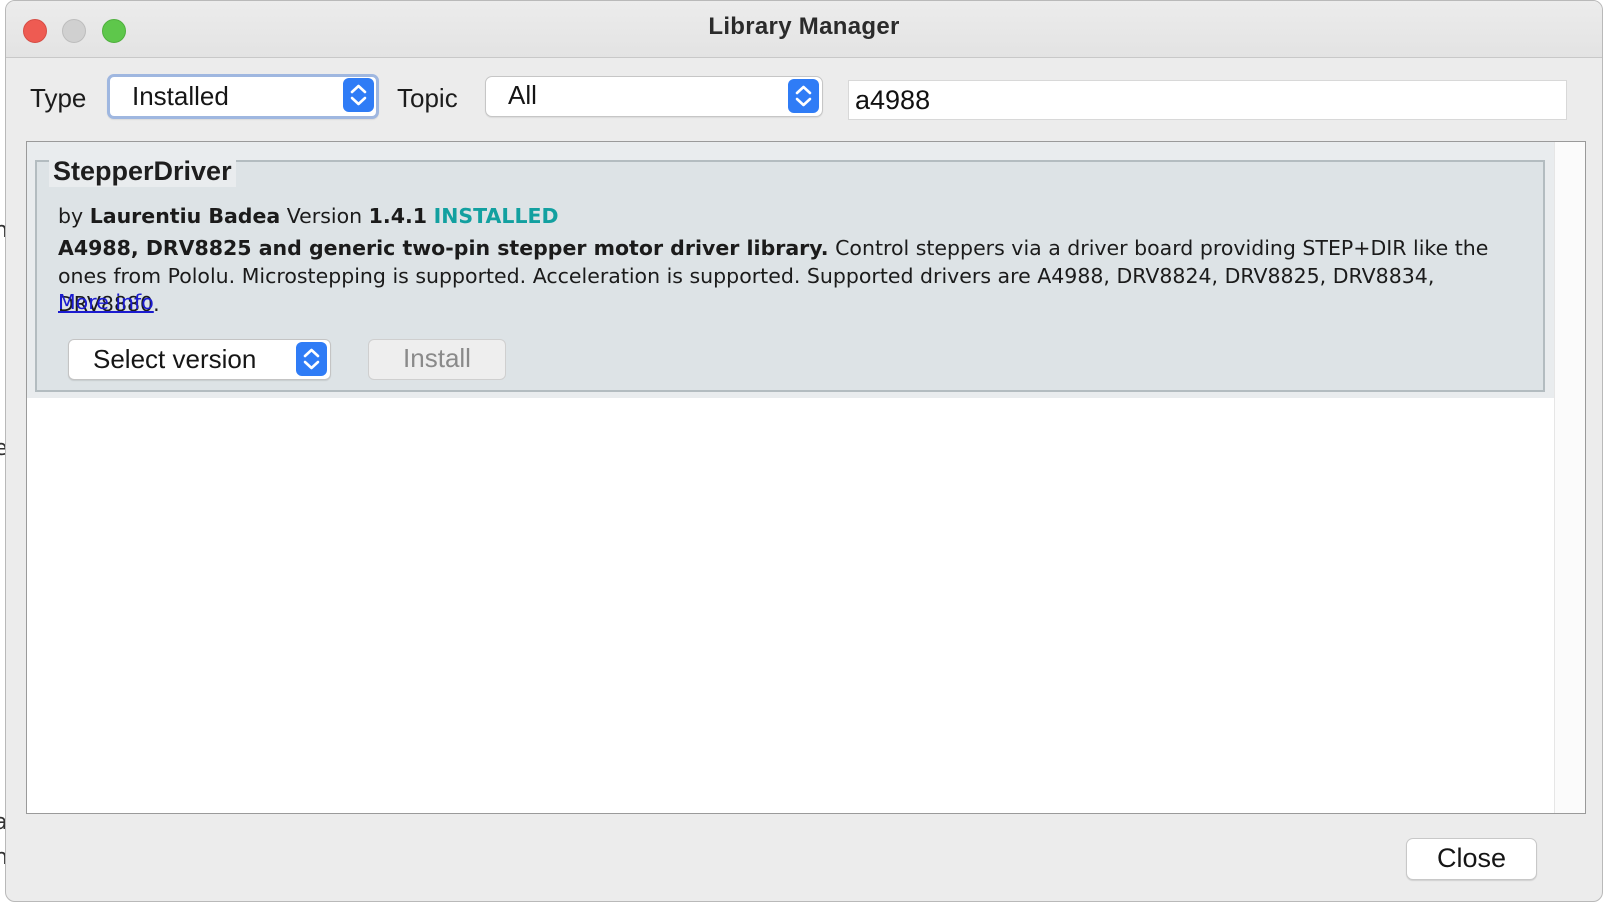 This screenshot has width=1606, height=904. What do you see at coordinates (185, 216) in the screenshot?
I see `library-author: Laurentiu Badea` at bounding box center [185, 216].